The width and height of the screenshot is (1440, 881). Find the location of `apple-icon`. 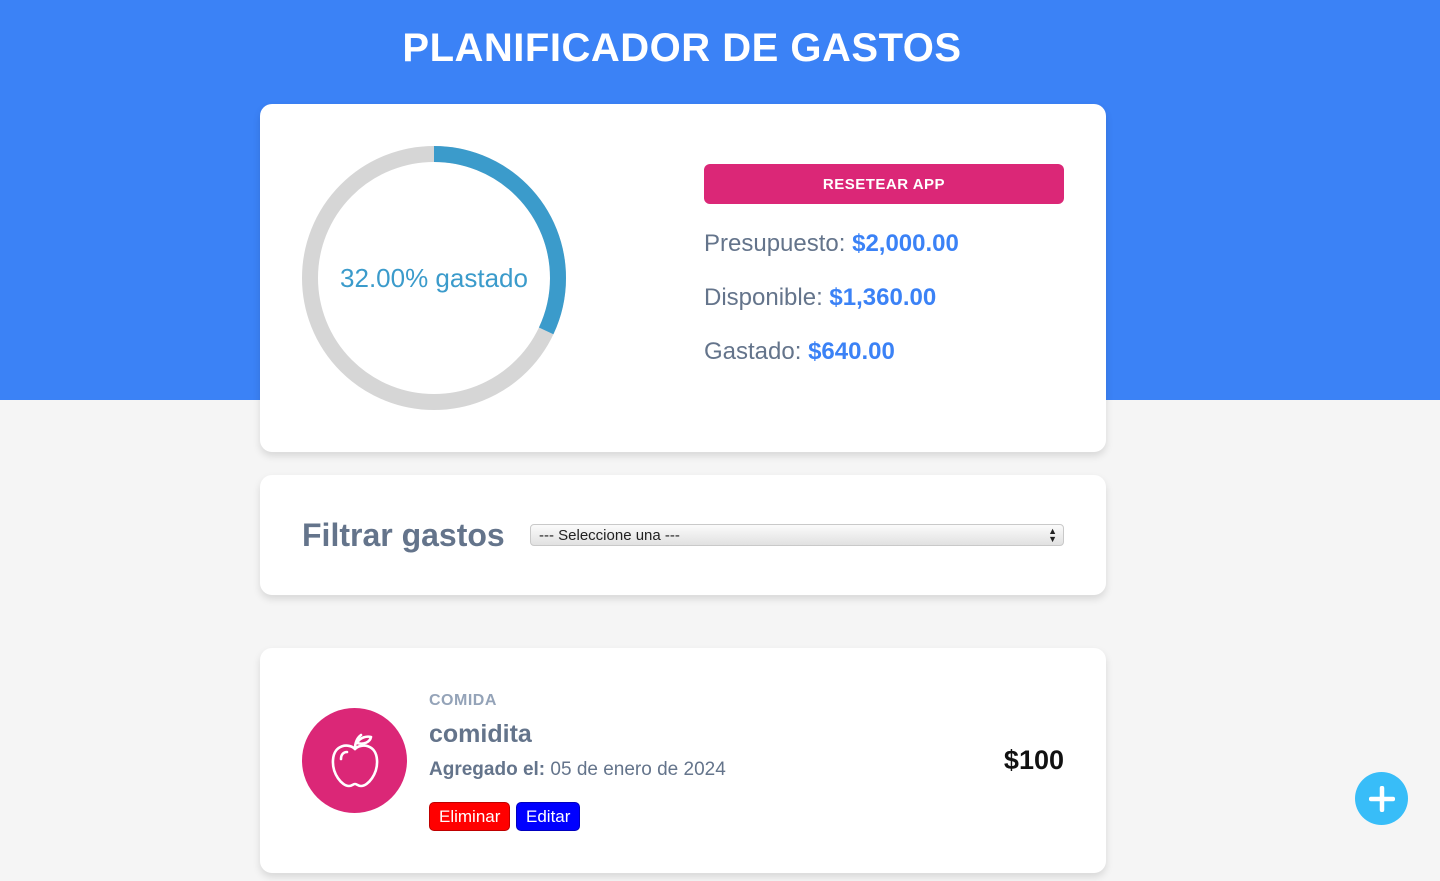

apple-icon is located at coordinates (354, 760).